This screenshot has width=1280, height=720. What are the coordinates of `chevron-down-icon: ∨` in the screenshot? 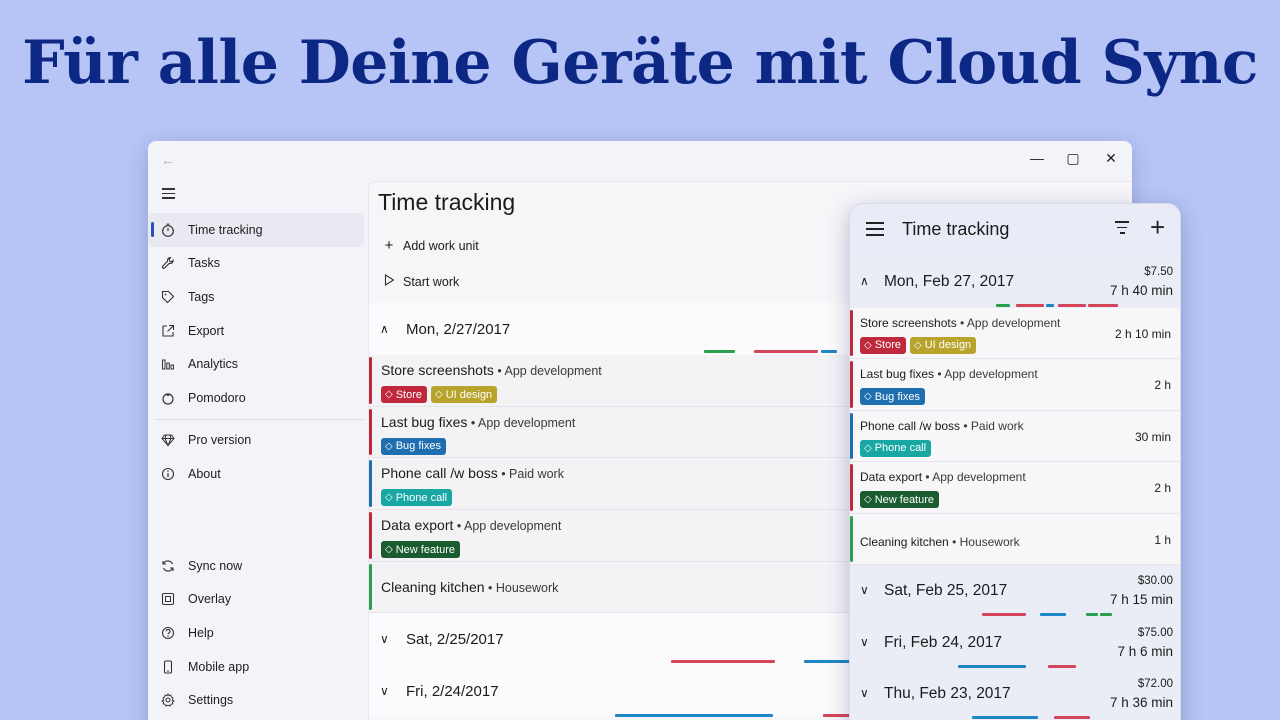 It's located at (864, 693).